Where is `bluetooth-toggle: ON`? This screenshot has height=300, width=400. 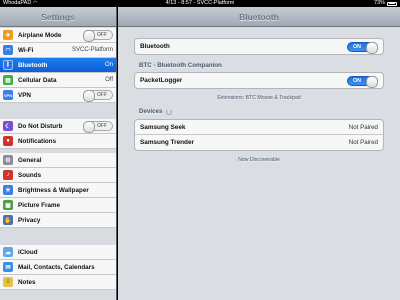 bluetooth-toggle: ON is located at coordinates (362, 47).